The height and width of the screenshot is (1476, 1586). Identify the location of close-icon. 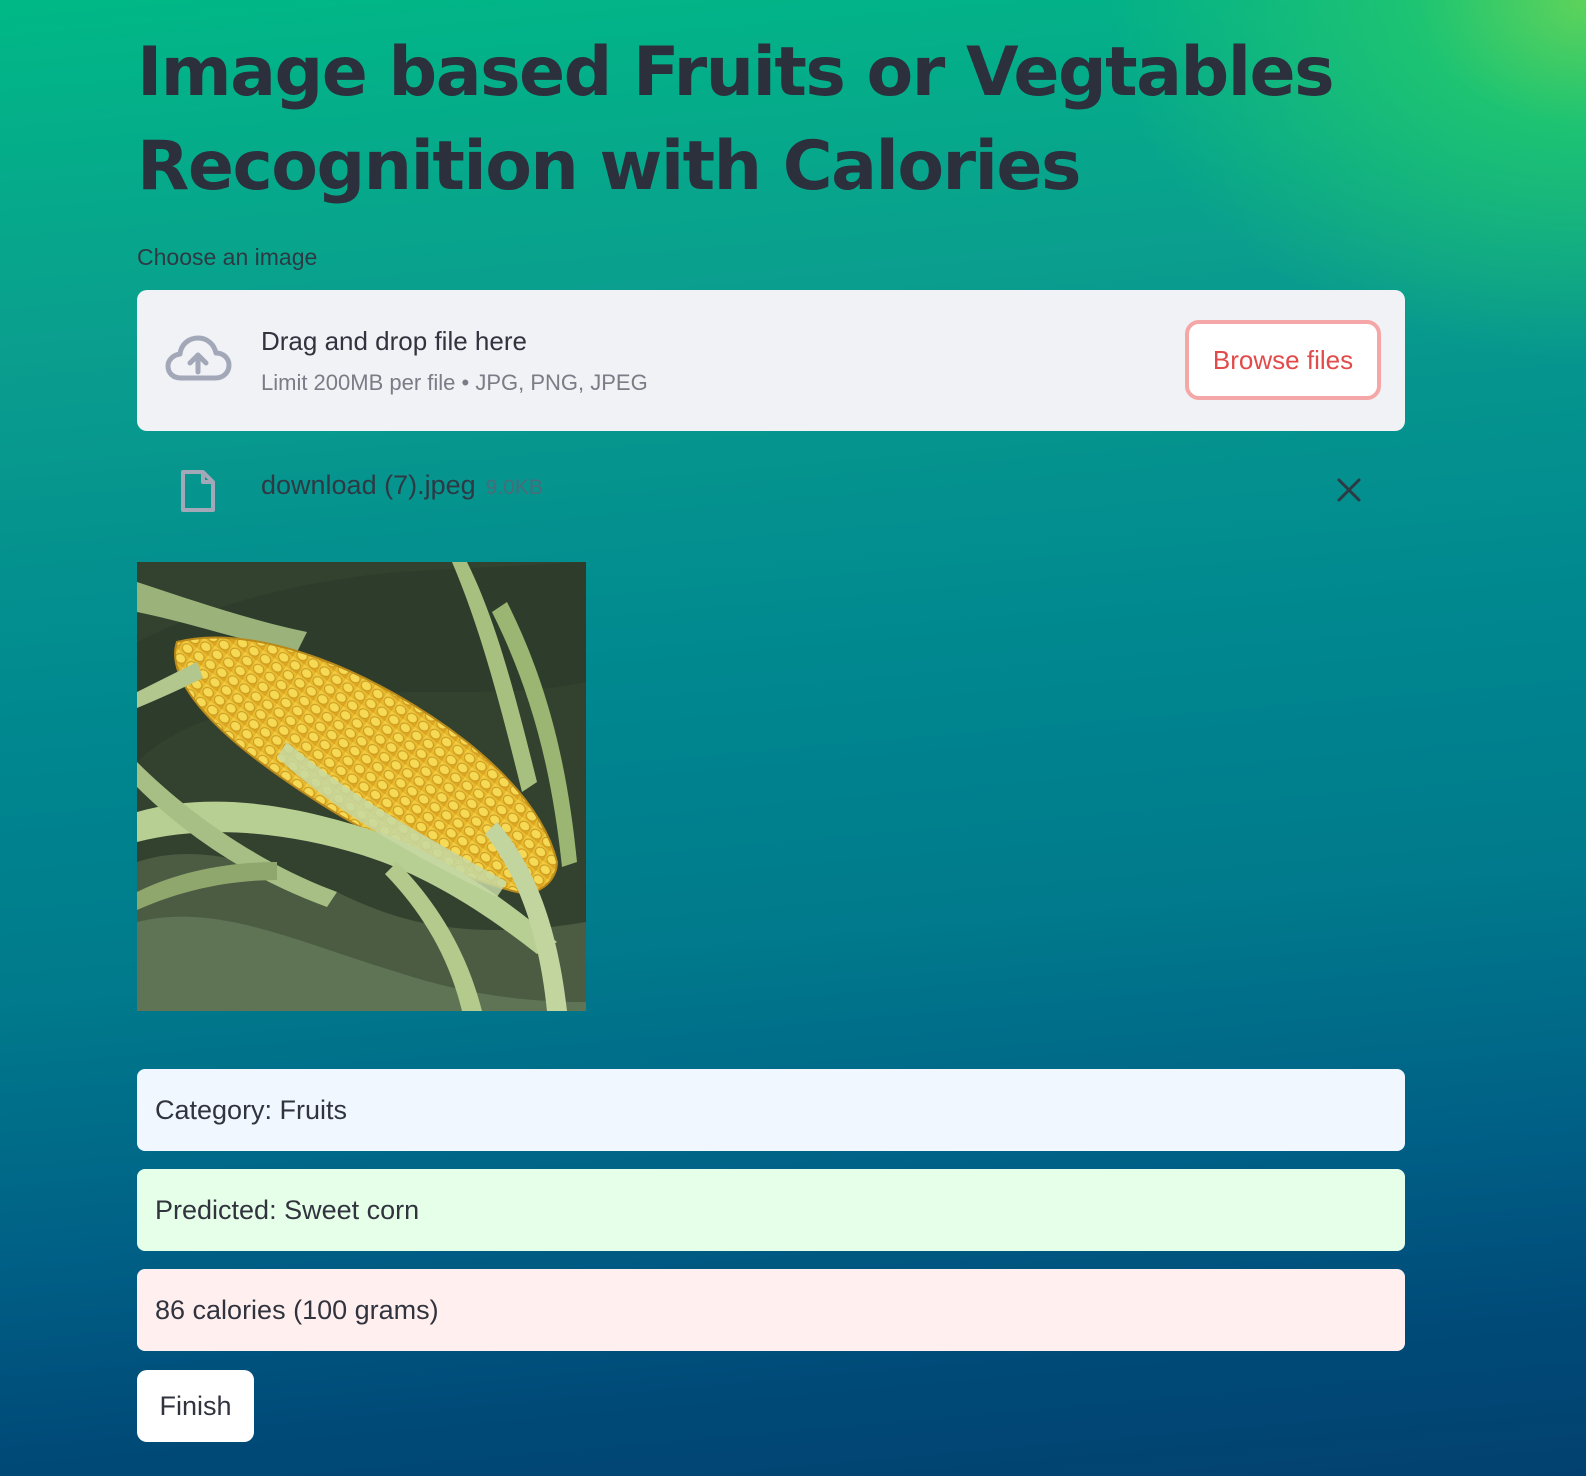
(1349, 490).